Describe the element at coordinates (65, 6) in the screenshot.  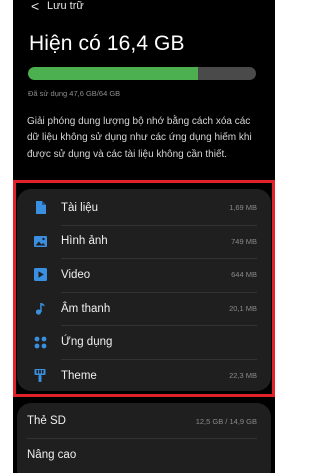
I see `page-title: Lưu trữ` at that location.